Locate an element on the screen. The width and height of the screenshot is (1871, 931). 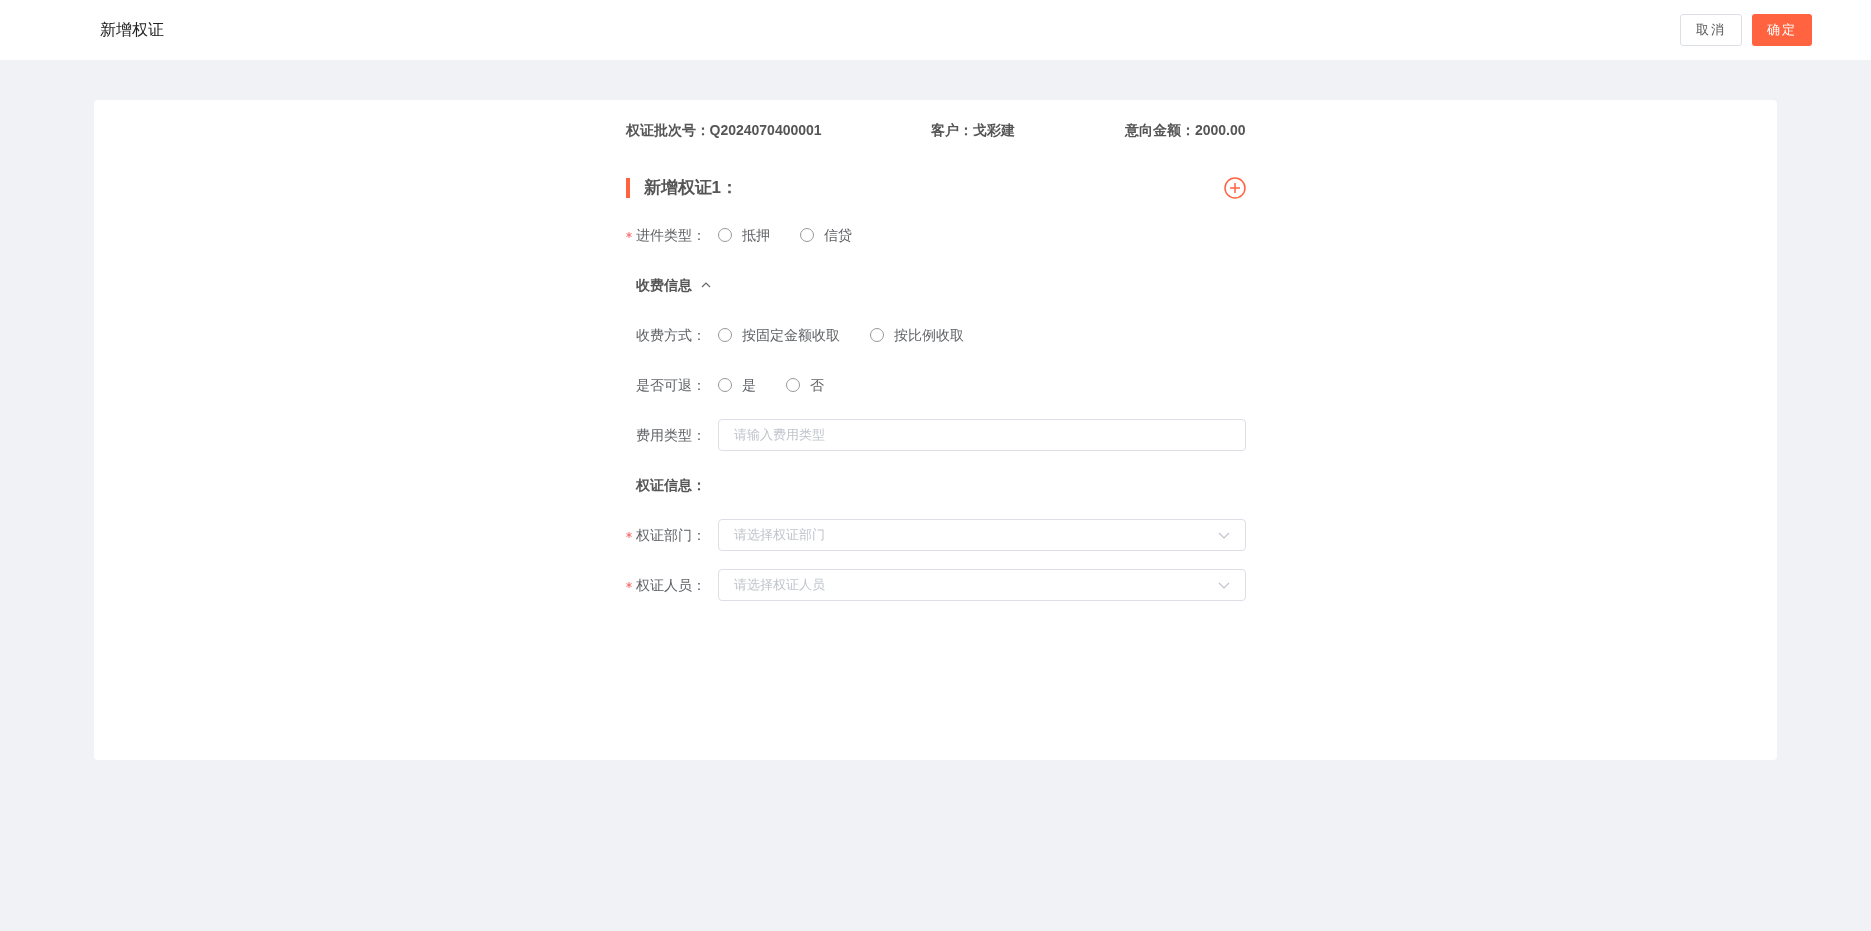
summary-text: 意向金额：2000.00 is located at coordinates (1185, 130).